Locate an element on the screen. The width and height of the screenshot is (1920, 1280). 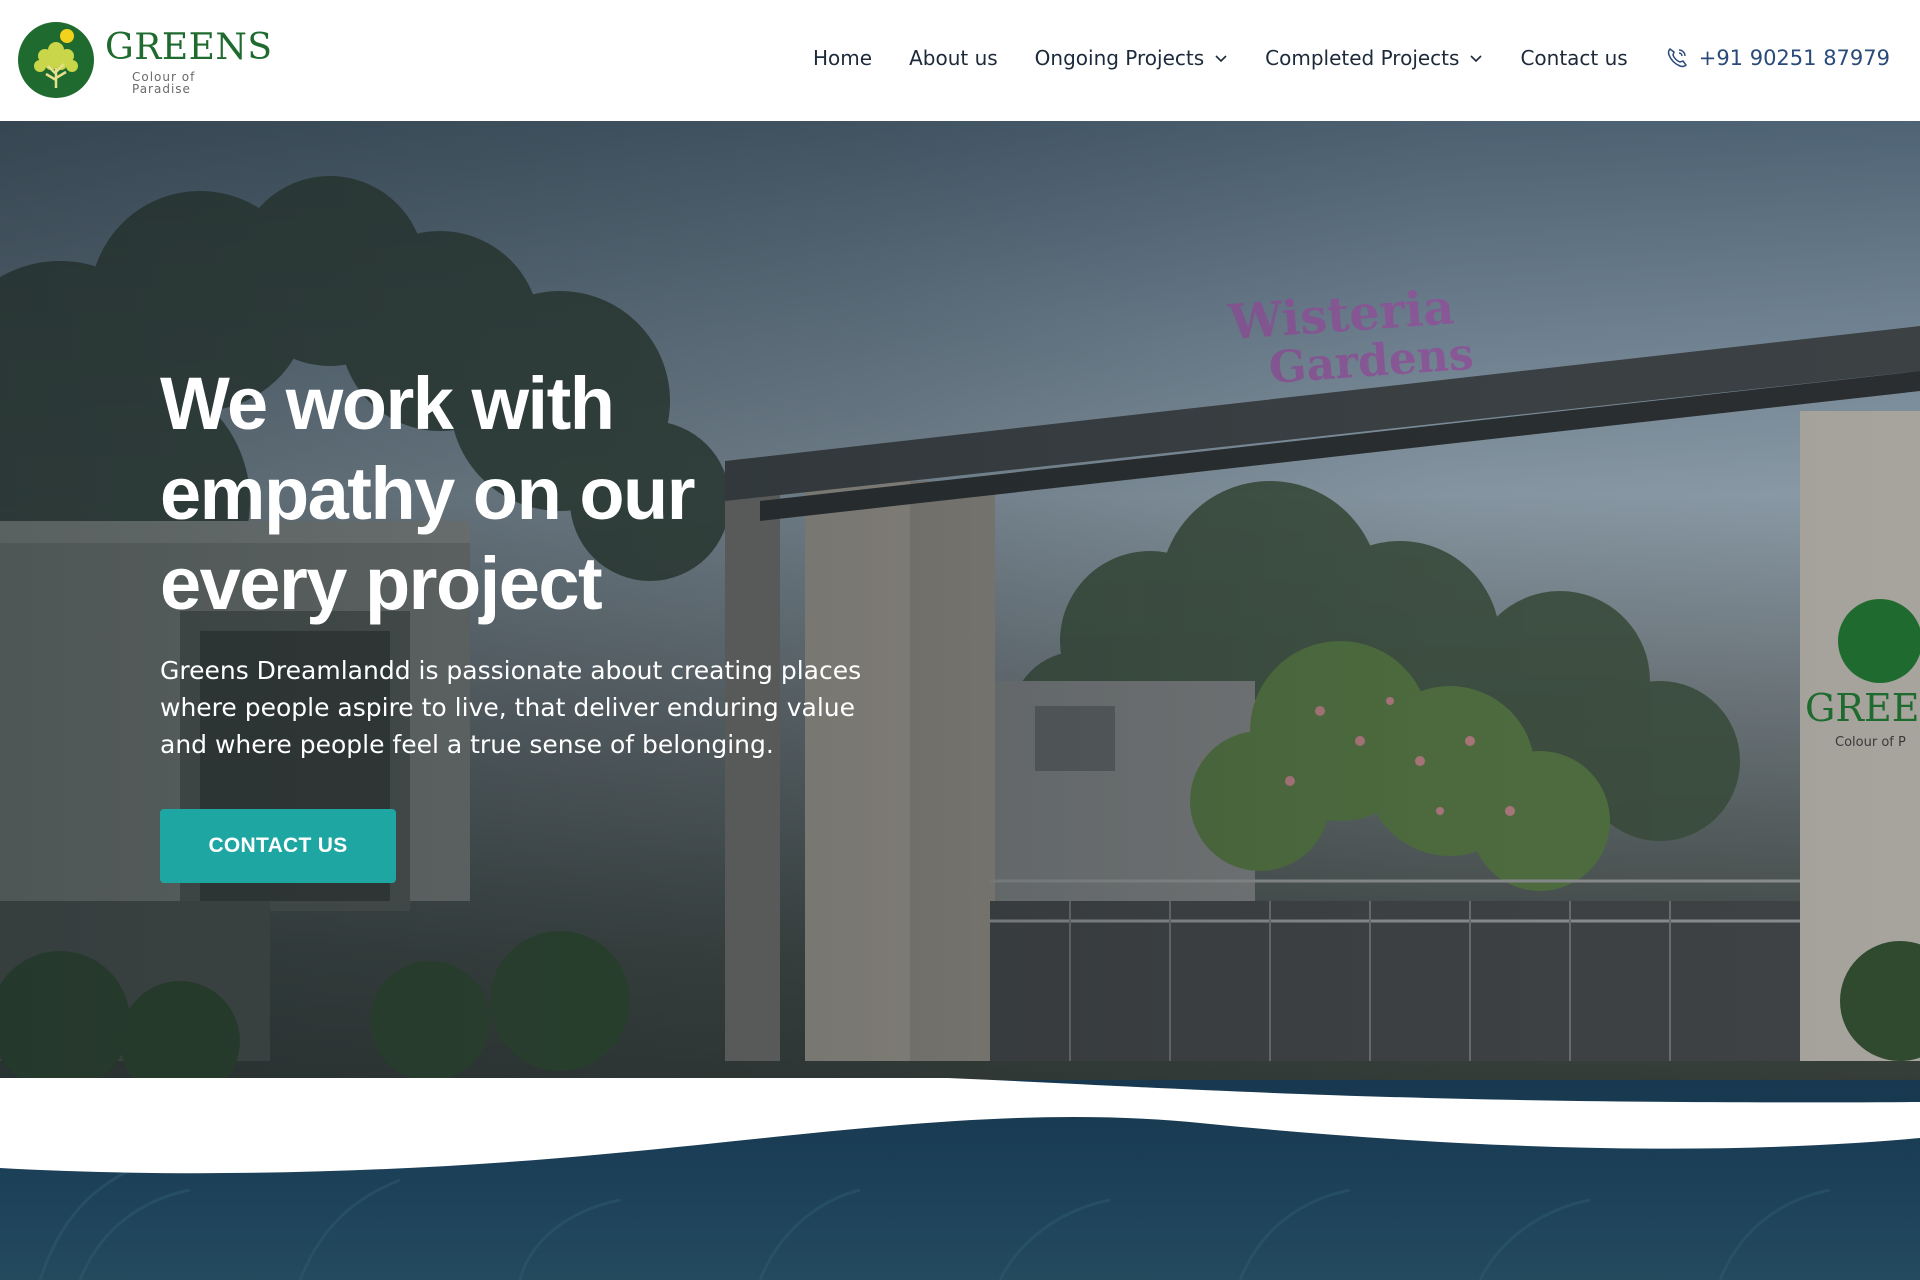
nav-contact-us: Contact us is located at coordinates (1573, 58).